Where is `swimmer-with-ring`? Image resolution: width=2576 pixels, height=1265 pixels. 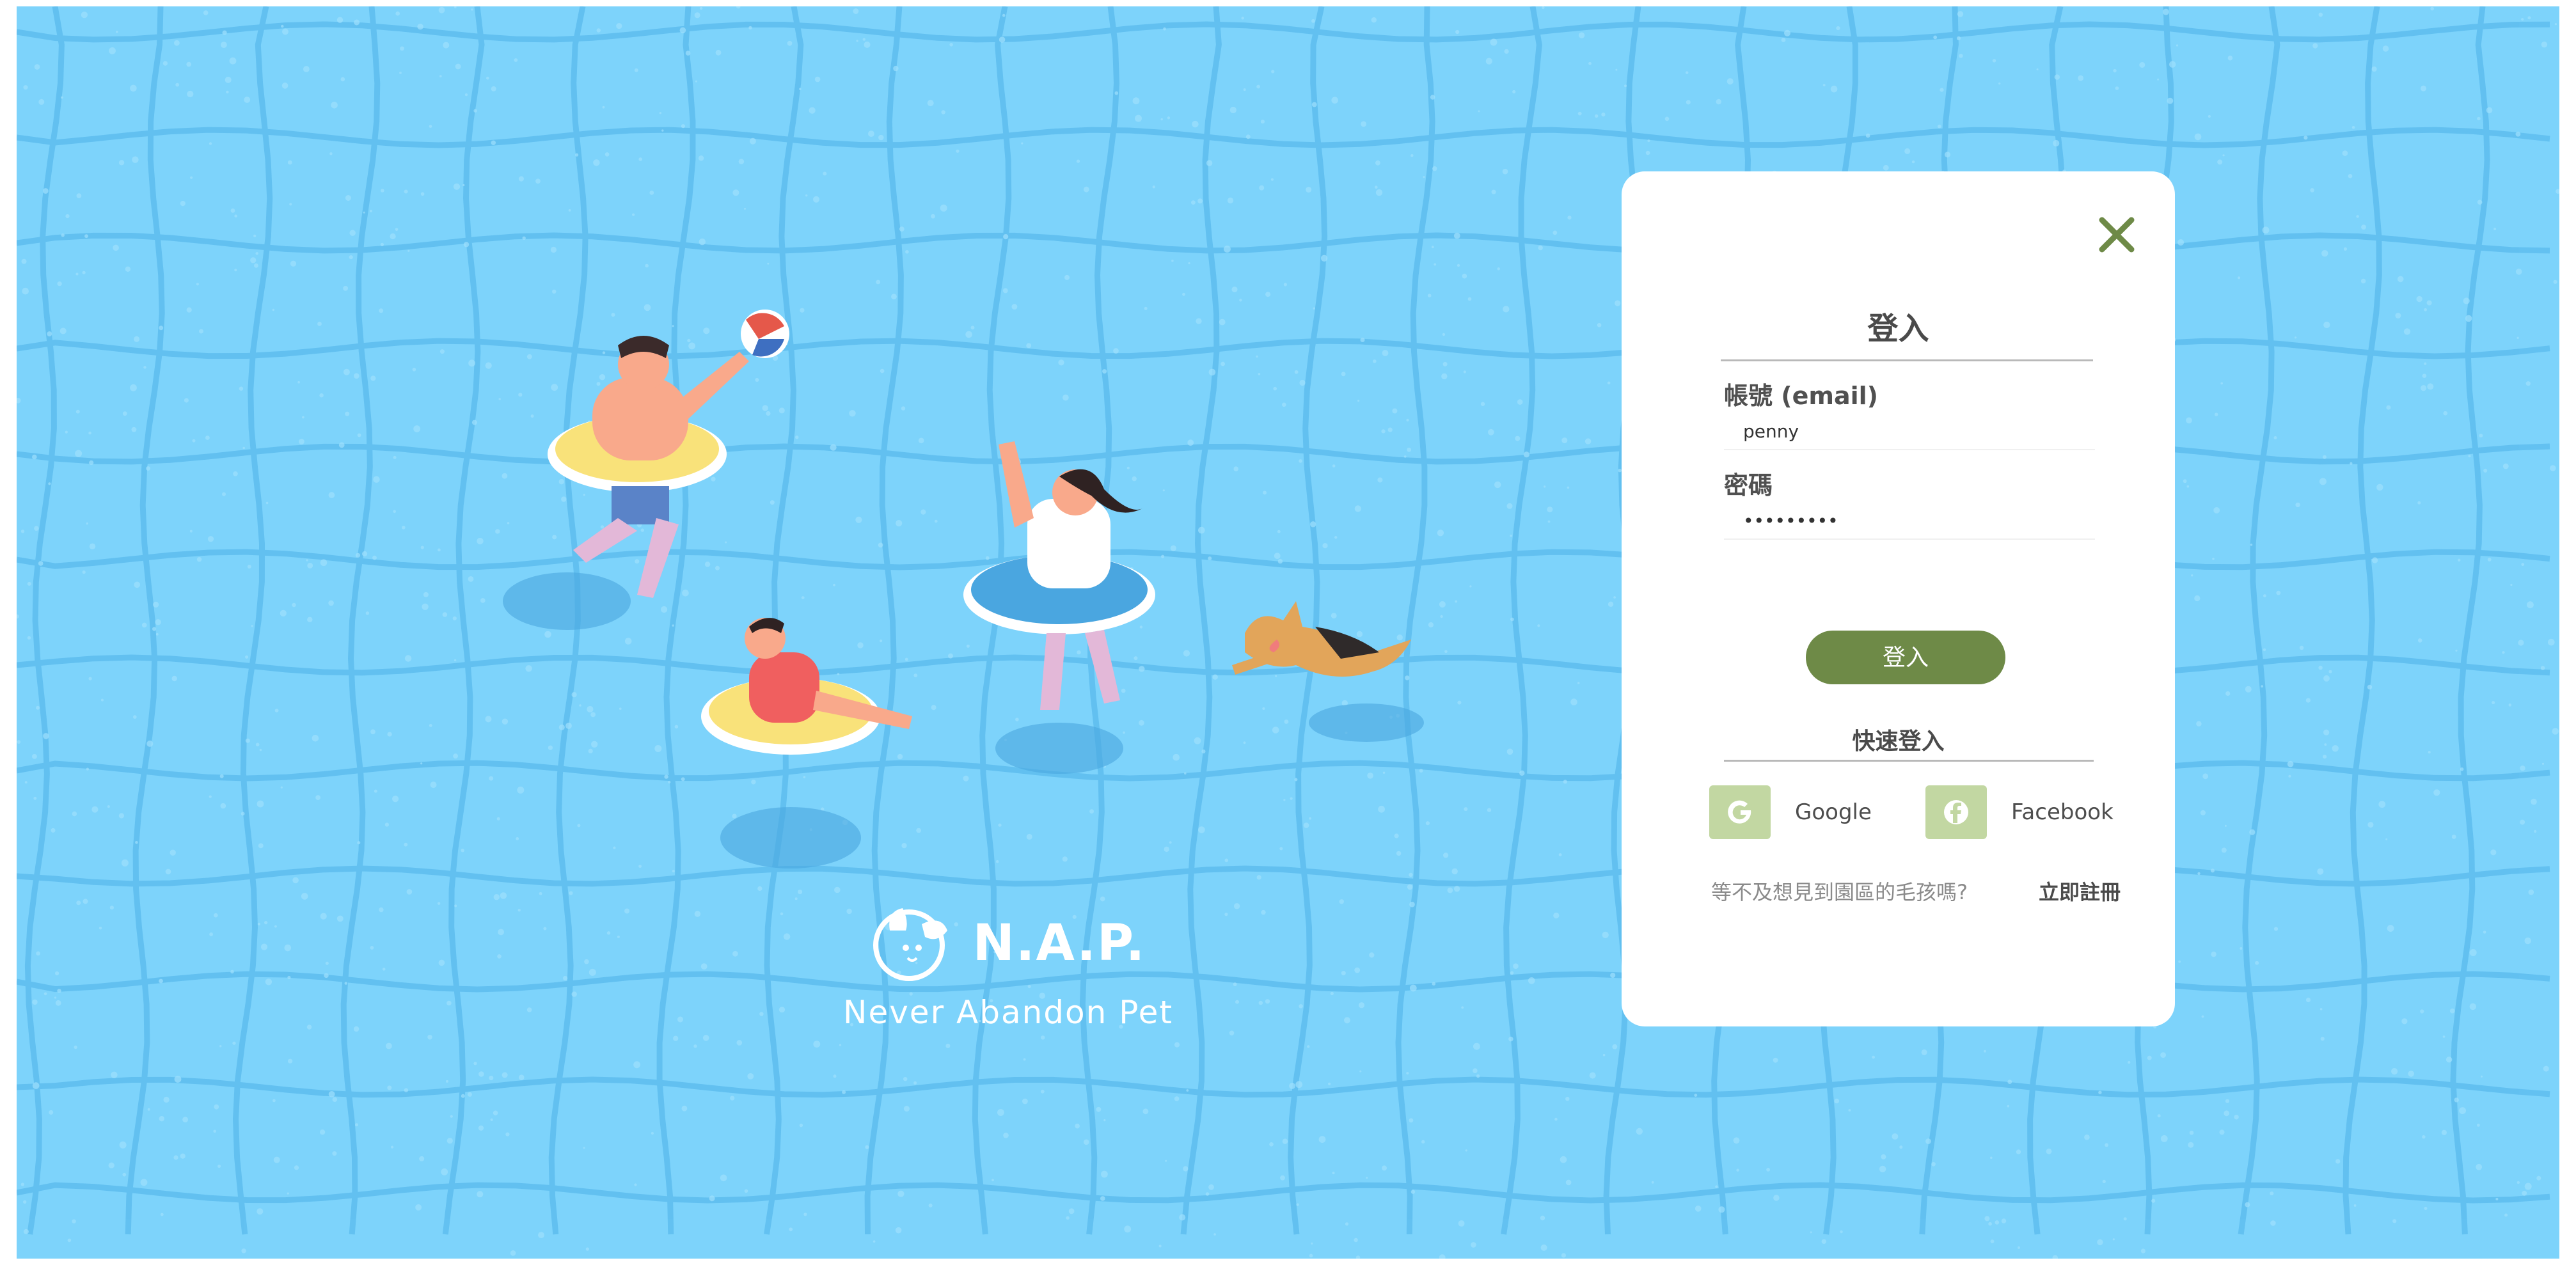 swimmer-with-ring is located at coordinates (1059, 608).